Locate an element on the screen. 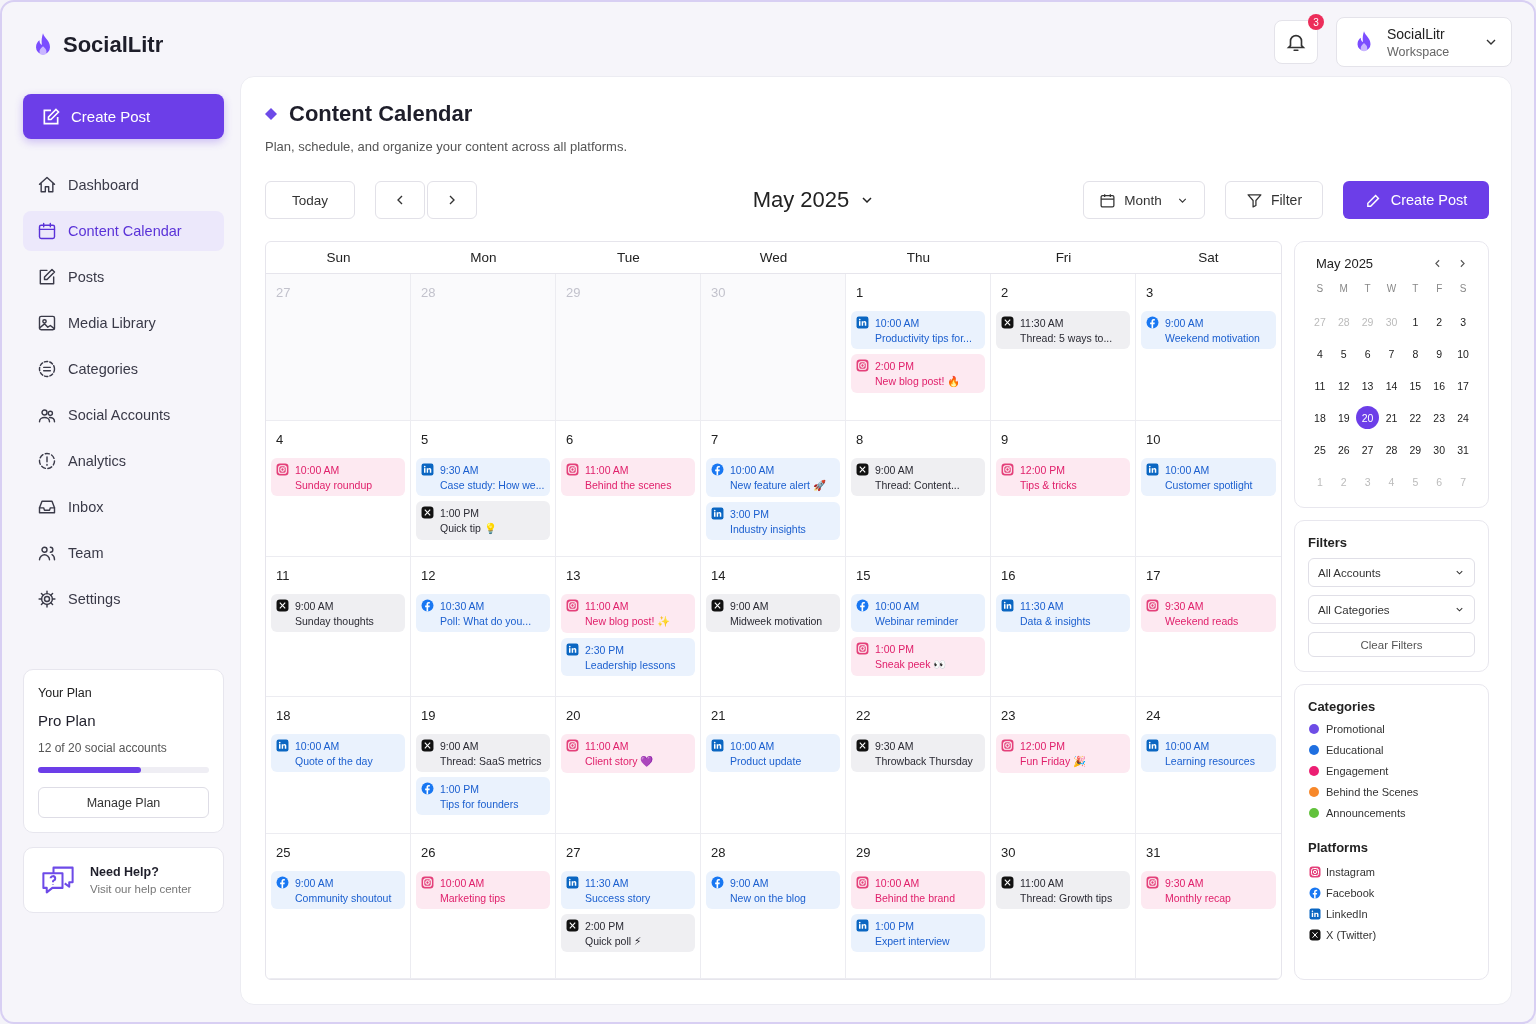 The height and width of the screenshot is (1024, 1536). mini-day: 6 is located at coordinates (1368, 353).